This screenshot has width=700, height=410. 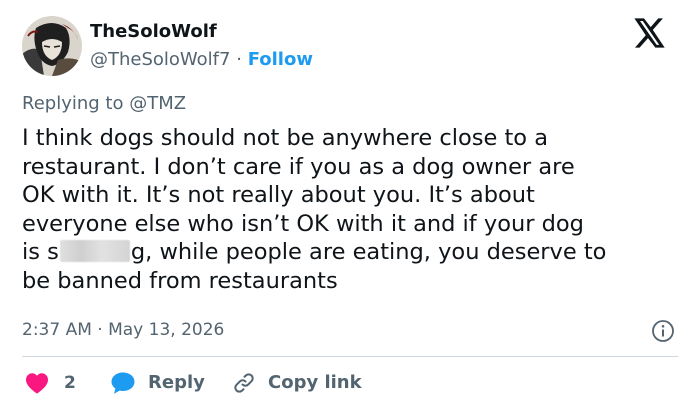 I want to click on author-display-name: TheSoloWolf, so click(x=153, y=32).